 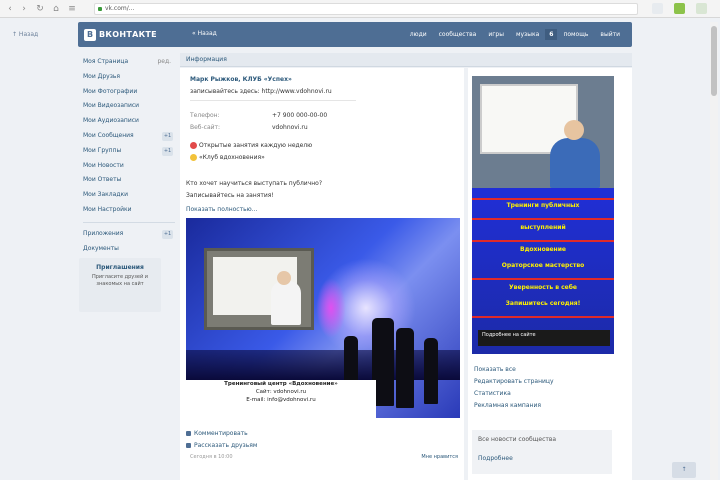 I want to click on secure-icon, so click(x=100, y=9).